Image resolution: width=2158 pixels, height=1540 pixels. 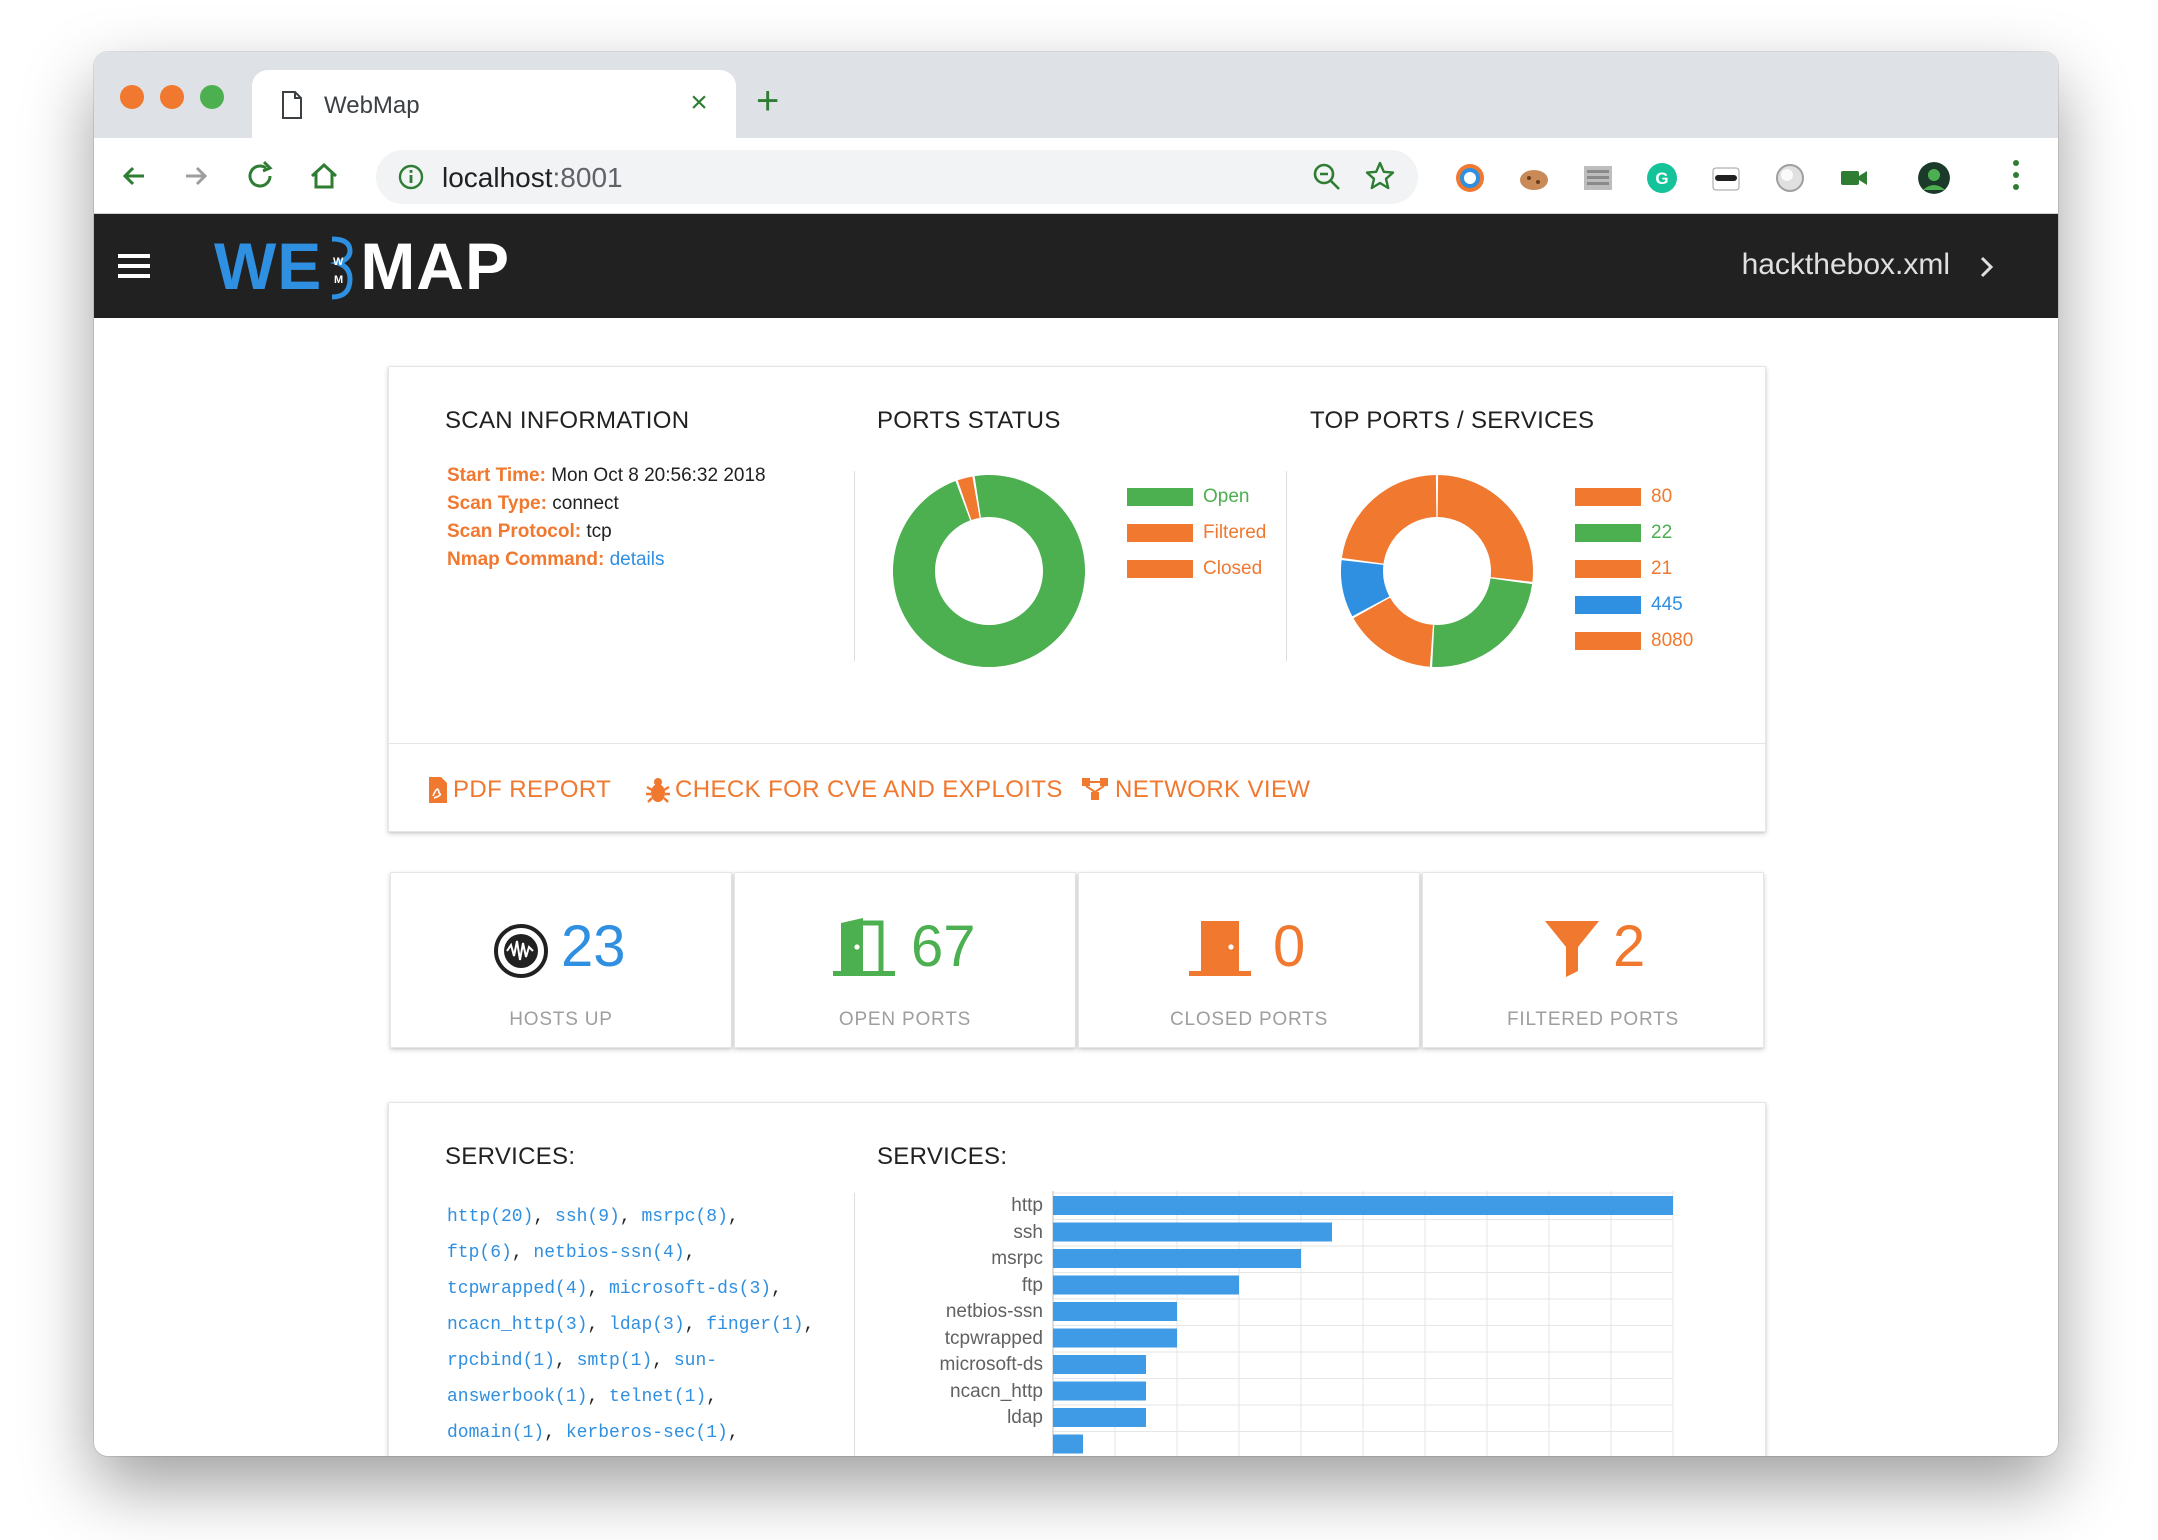 What do you see at coordinates (438, 790) in the screenshot?
I see `pdf-file-icon` at bounding box center [438, 790].